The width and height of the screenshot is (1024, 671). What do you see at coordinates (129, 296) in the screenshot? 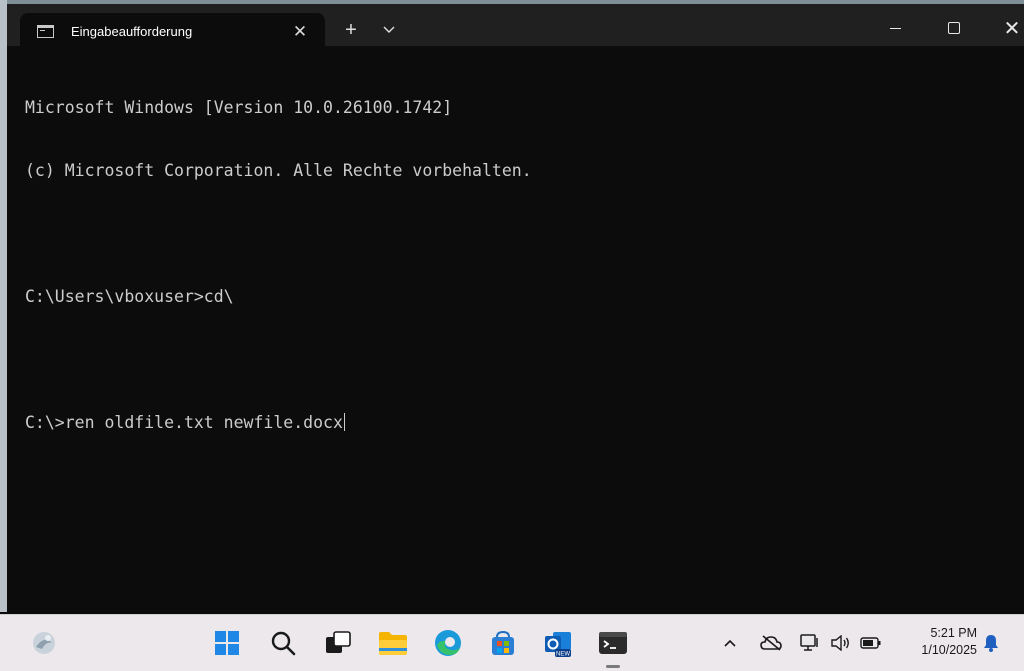
I see `console-line: C:\Users\vboxuser>cd\` at bounding box center [129, 296].